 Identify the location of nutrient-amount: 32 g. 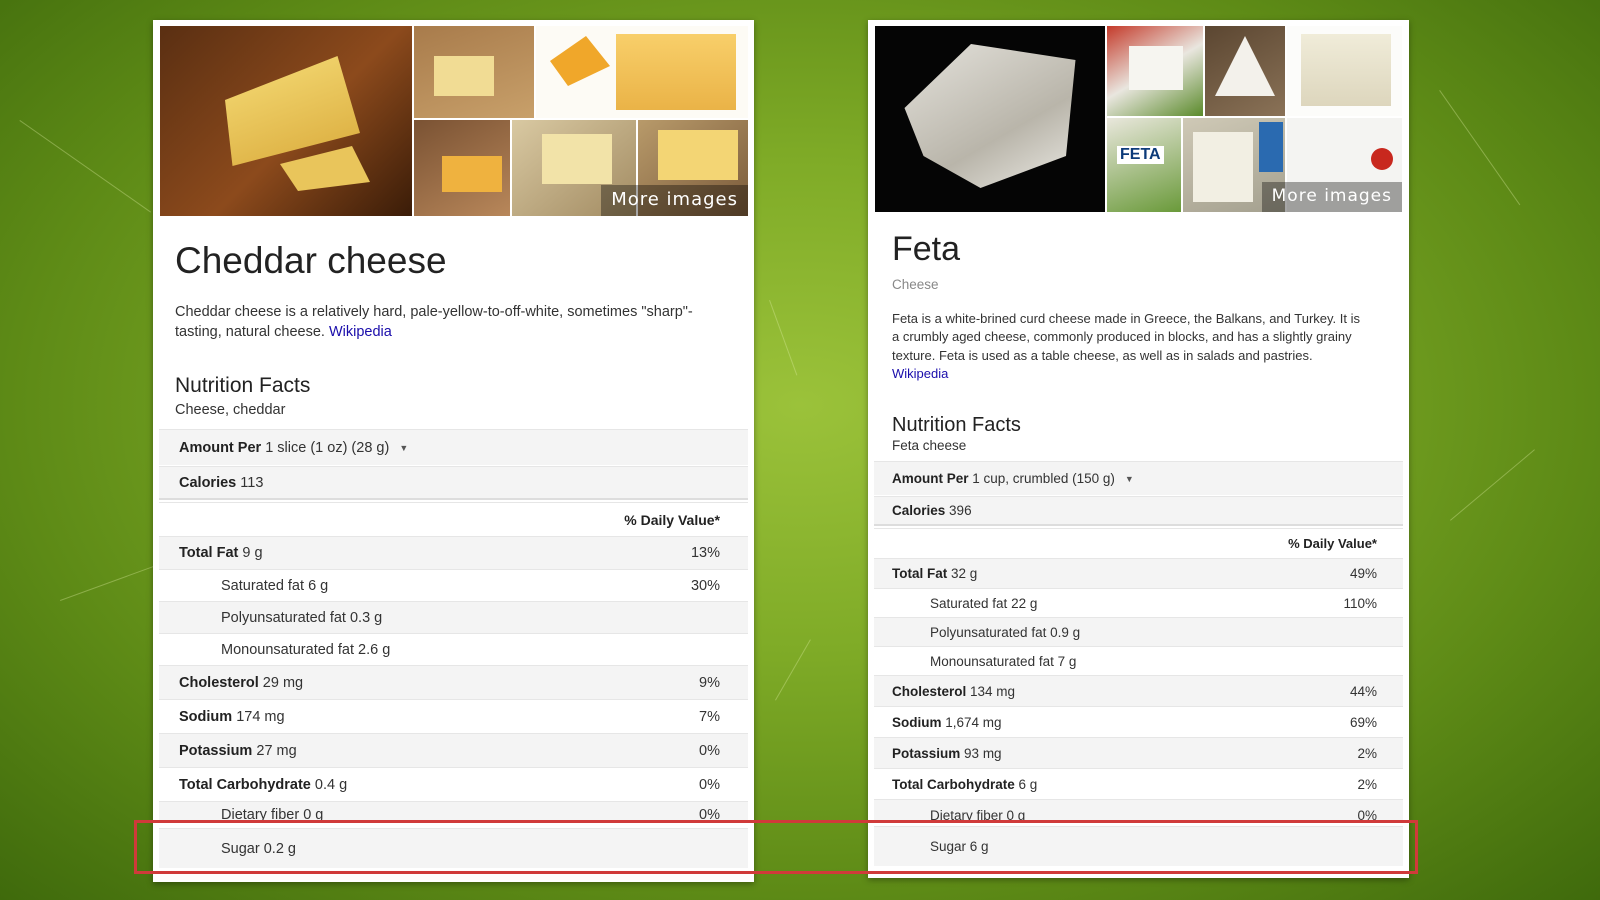
(964, 573).